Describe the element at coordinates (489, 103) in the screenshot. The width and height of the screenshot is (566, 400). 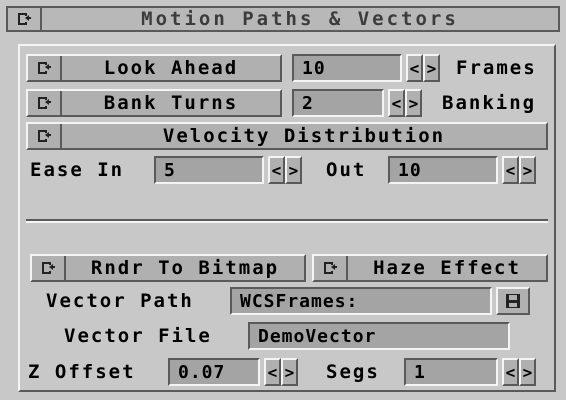
I see `banking-label: Banking` at that location.